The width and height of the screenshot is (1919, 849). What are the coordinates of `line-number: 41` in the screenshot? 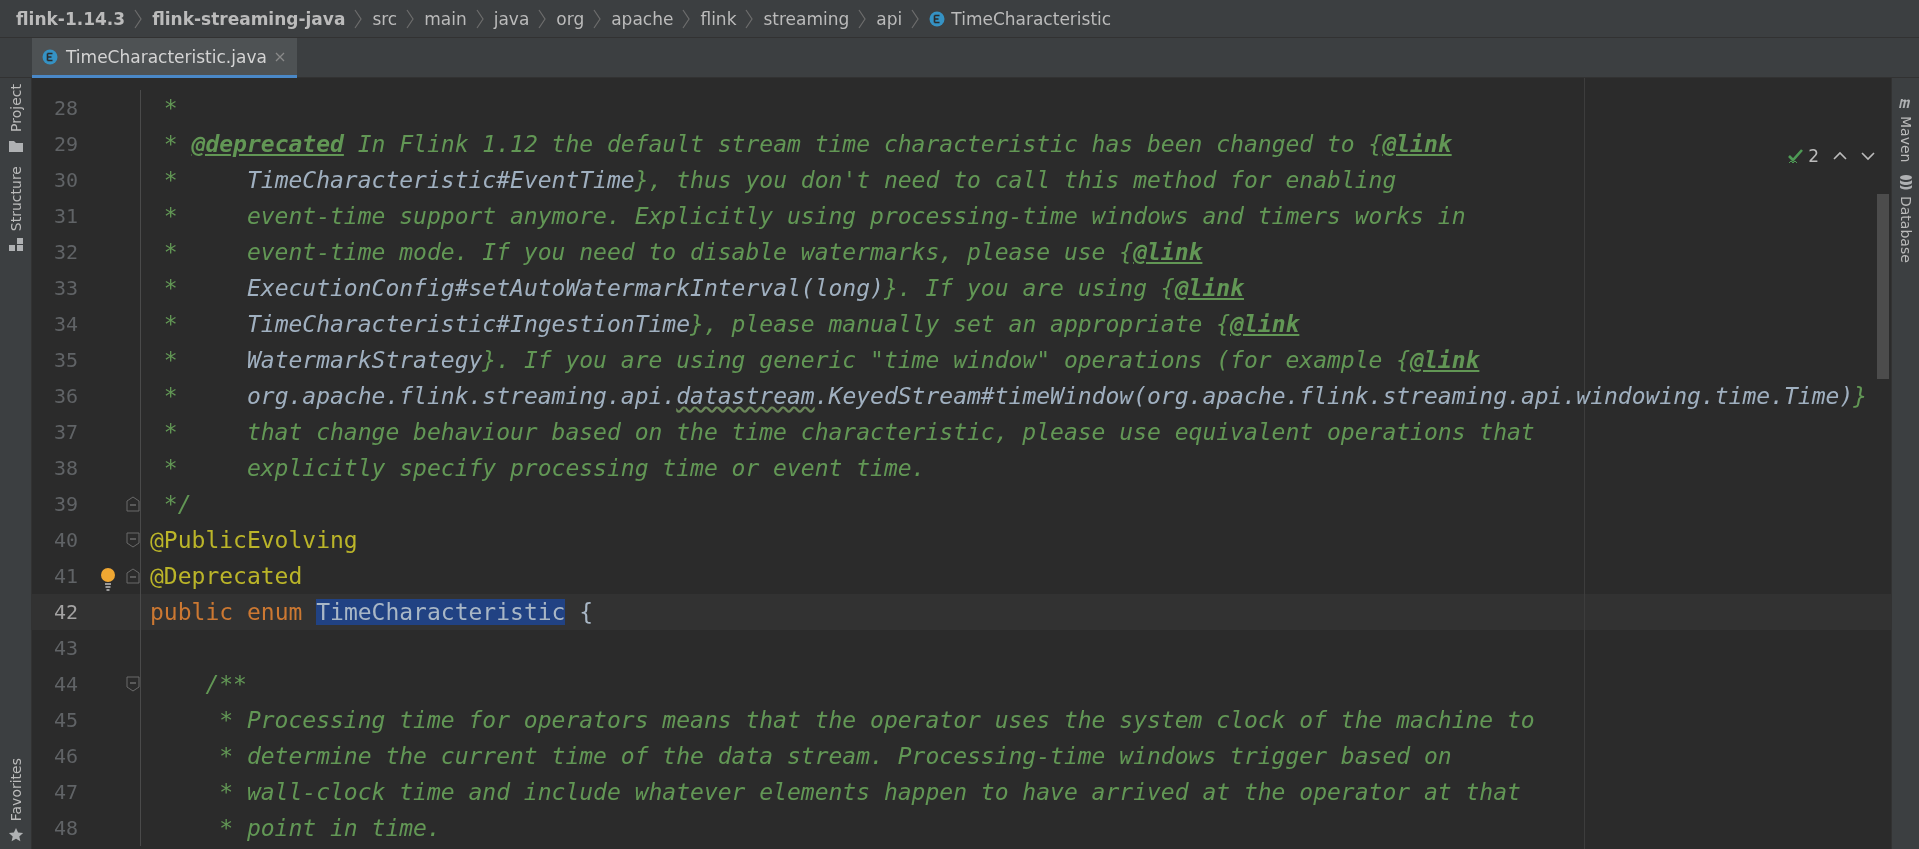 It's located at (65, 576).